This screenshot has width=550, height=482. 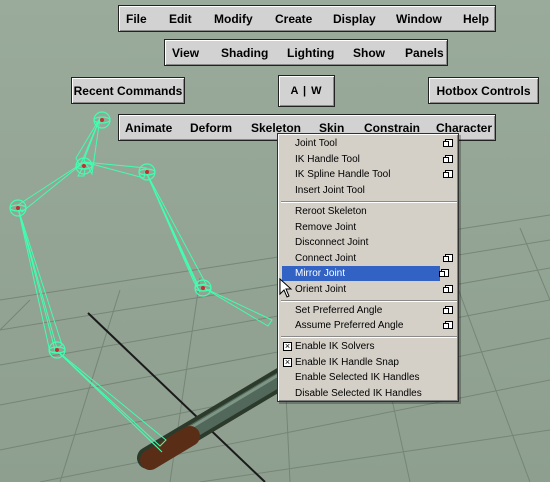 I want to click on menu-item-label: IK Handle Tool, so click(x=327, y=159).